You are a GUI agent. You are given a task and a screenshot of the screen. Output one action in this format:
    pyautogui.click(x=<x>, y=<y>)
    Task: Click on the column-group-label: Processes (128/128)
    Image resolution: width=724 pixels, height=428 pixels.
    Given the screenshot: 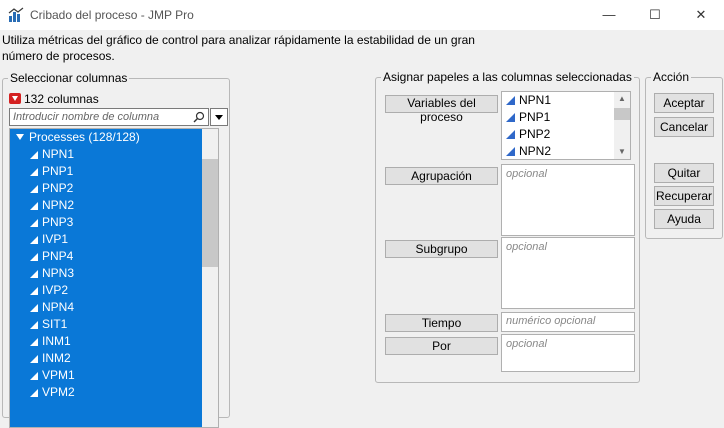 What is the action you would take?
    pyautogui.click(x=84, y=137)
    